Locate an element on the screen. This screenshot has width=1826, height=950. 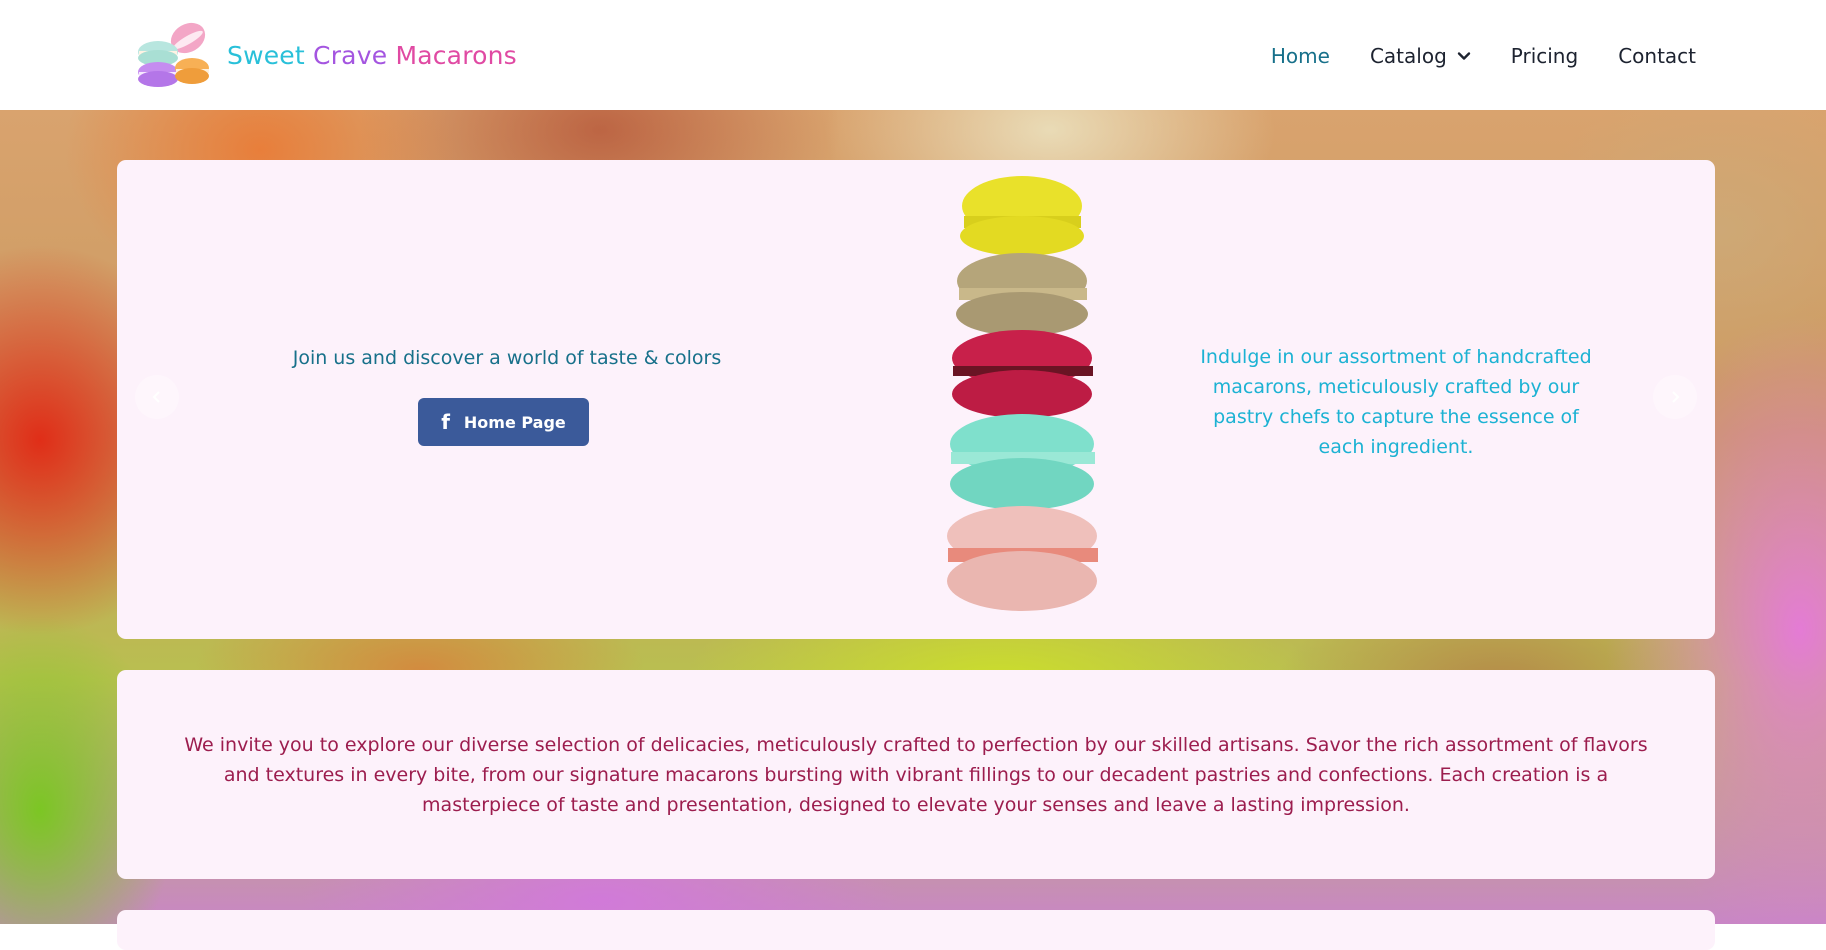
main-nav: Home Catalog Pricing Contact is located at coordinates (1463, 56).